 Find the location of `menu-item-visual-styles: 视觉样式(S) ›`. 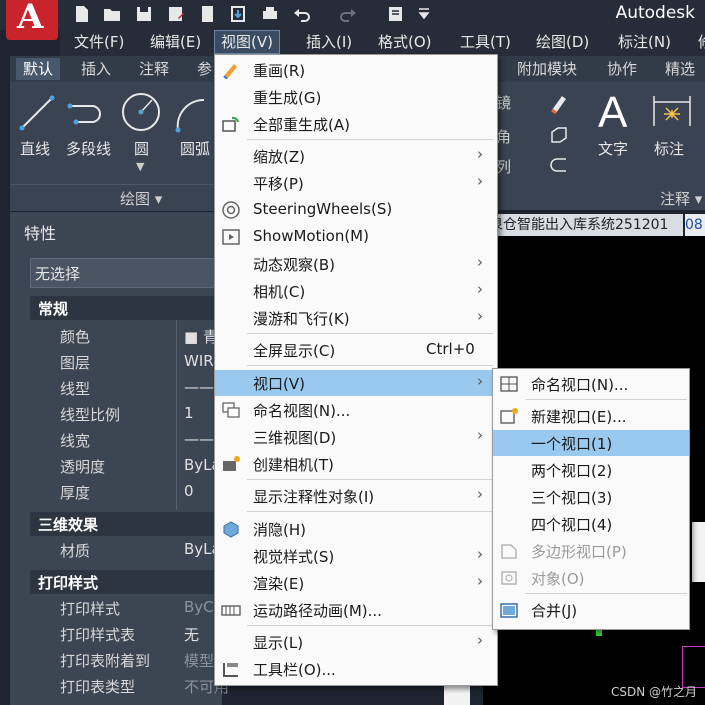

menu-item-visual-styles: 视觉样式(S) › is located at coordinates (356, 556).